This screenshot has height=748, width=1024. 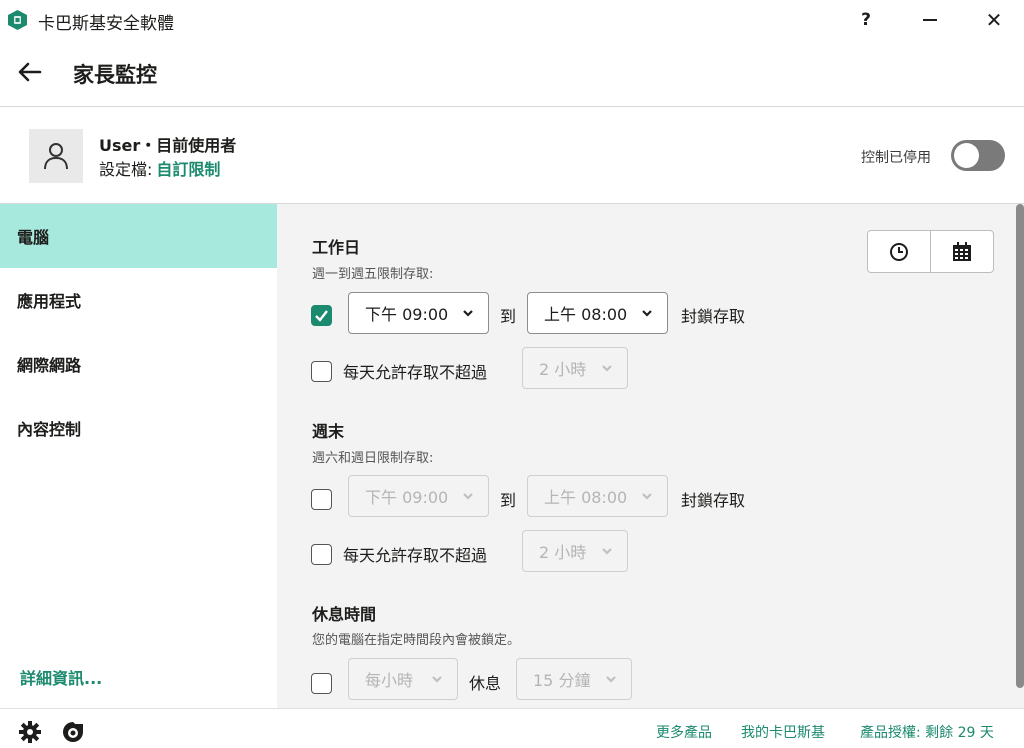 I want to click on user-name: User・目前使用者, so click(x=168, y=145).